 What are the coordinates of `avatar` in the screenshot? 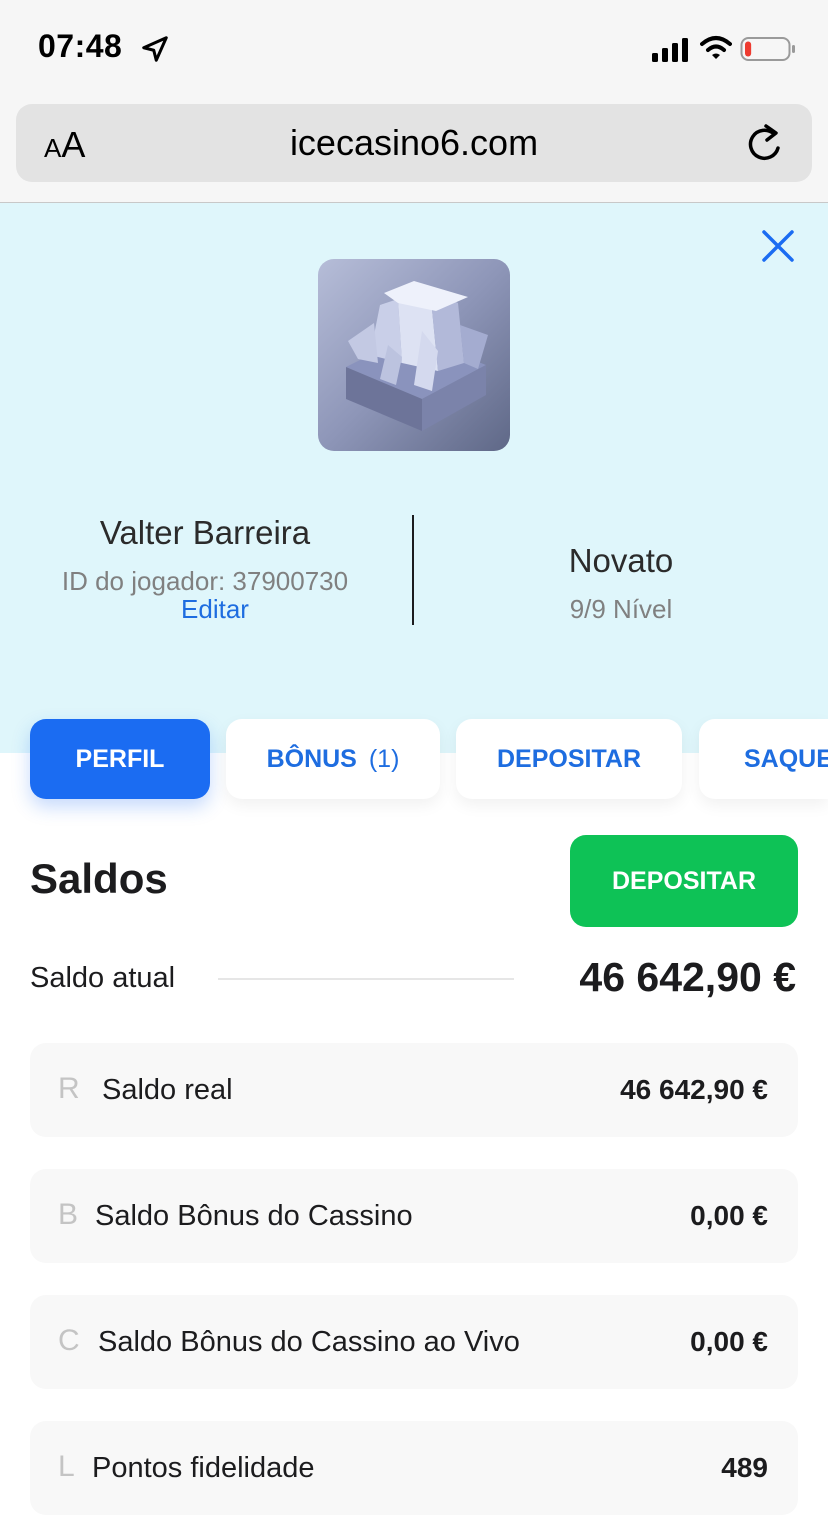 It's located at (414, 355).